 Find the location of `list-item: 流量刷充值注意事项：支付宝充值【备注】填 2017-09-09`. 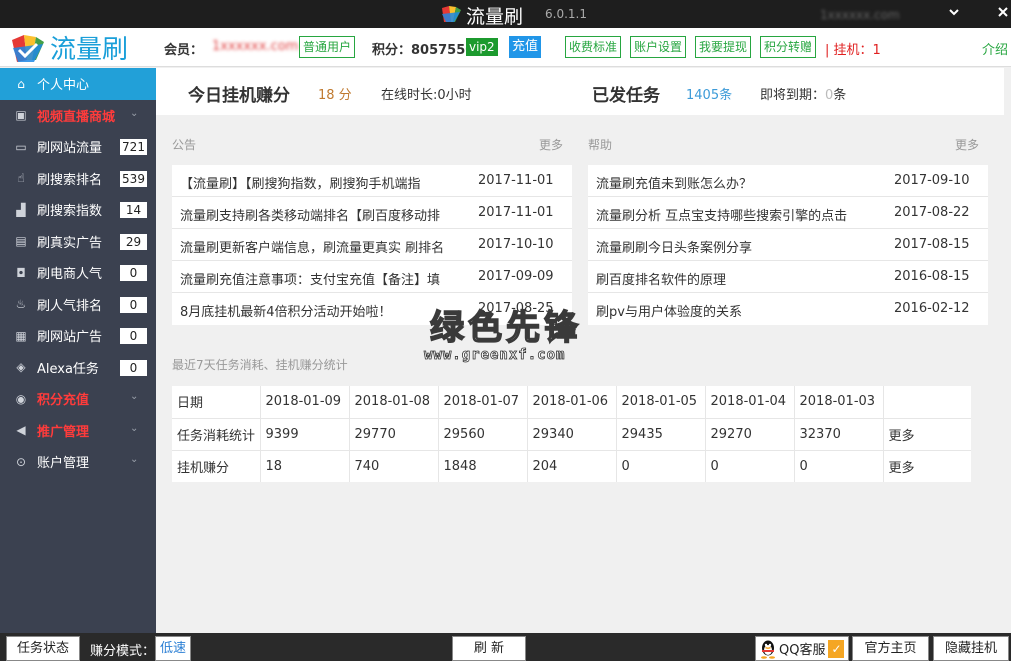

list-item: 流量刷充值注意事项：支付宝充值【备注】填 2017-09-09 is located at coordinates (372, 277).